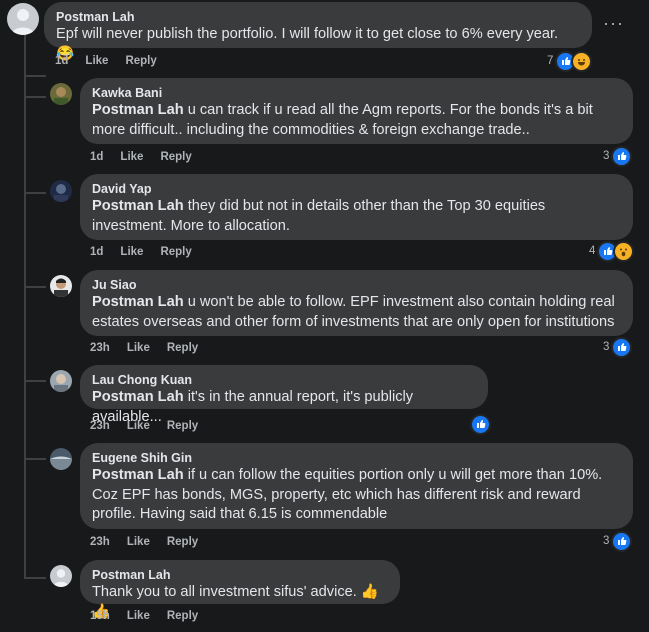  I want to click on reaction-summary, so click(479, 424).